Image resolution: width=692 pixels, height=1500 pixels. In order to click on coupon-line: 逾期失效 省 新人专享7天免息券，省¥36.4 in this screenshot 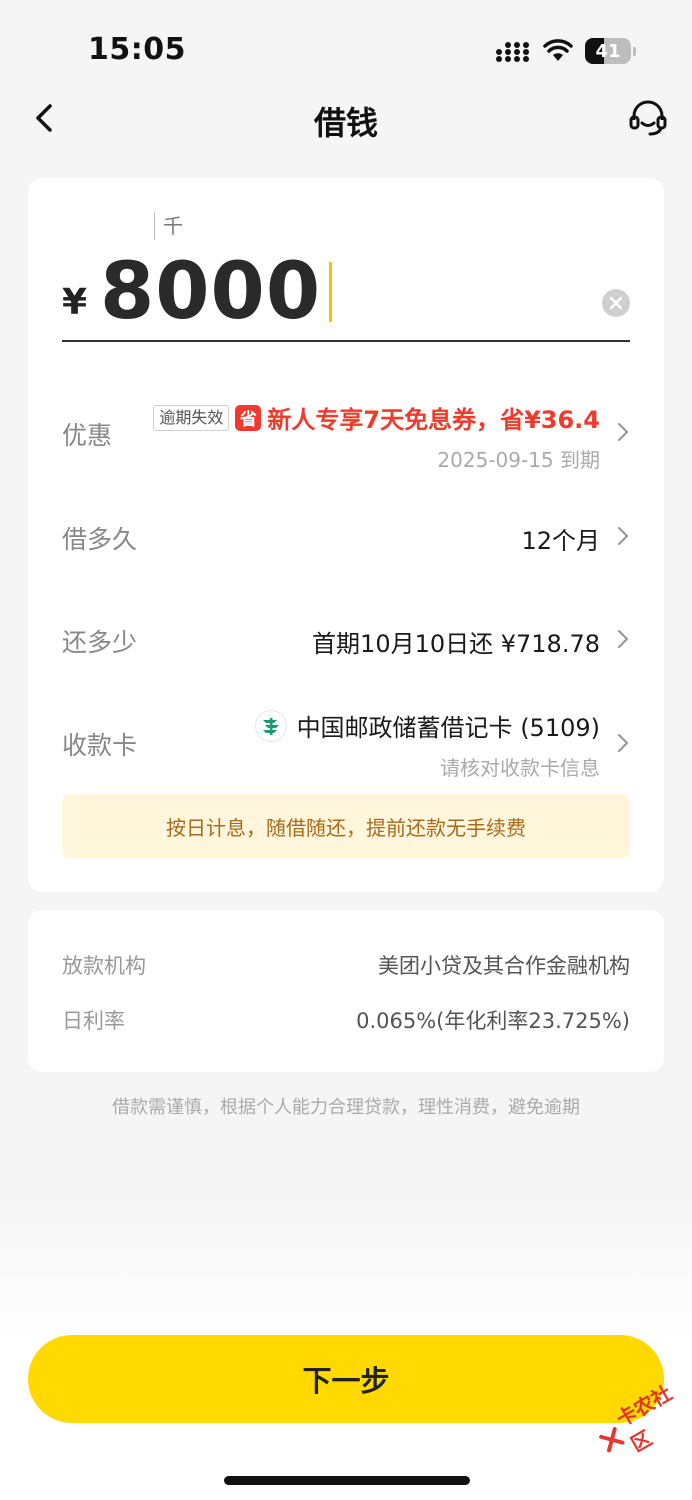, I will do `click(376, 417)`.